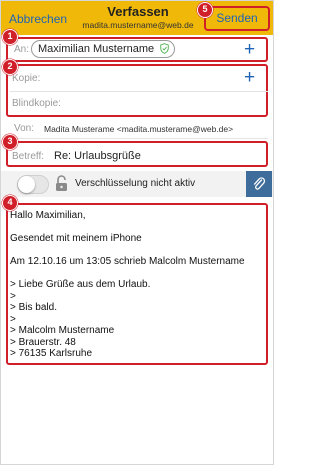  Describe the element at coordinates (96, 49) in the screenshot. I see `recipient-name: Maximilian Mustername` at that location.